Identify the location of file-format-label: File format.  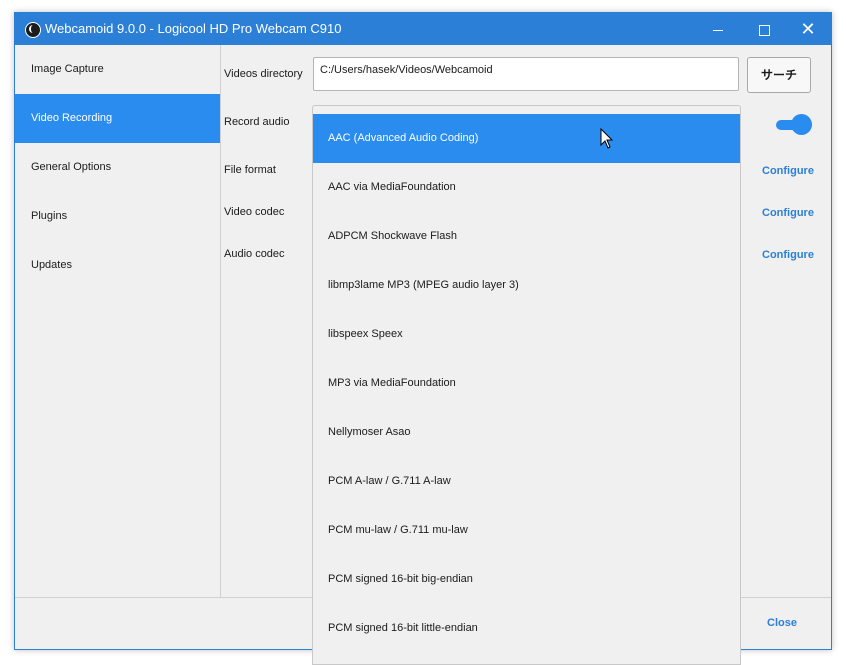
(250, 170).